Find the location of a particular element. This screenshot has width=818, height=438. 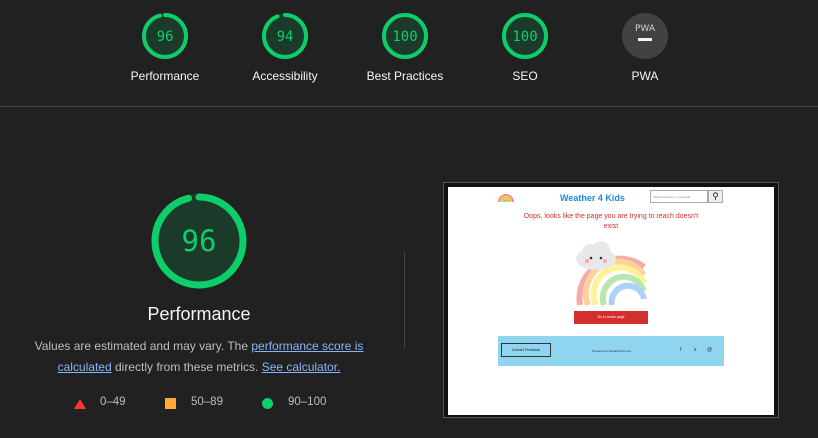

rainbow-logo-icon is located at coordinates (506, 198).